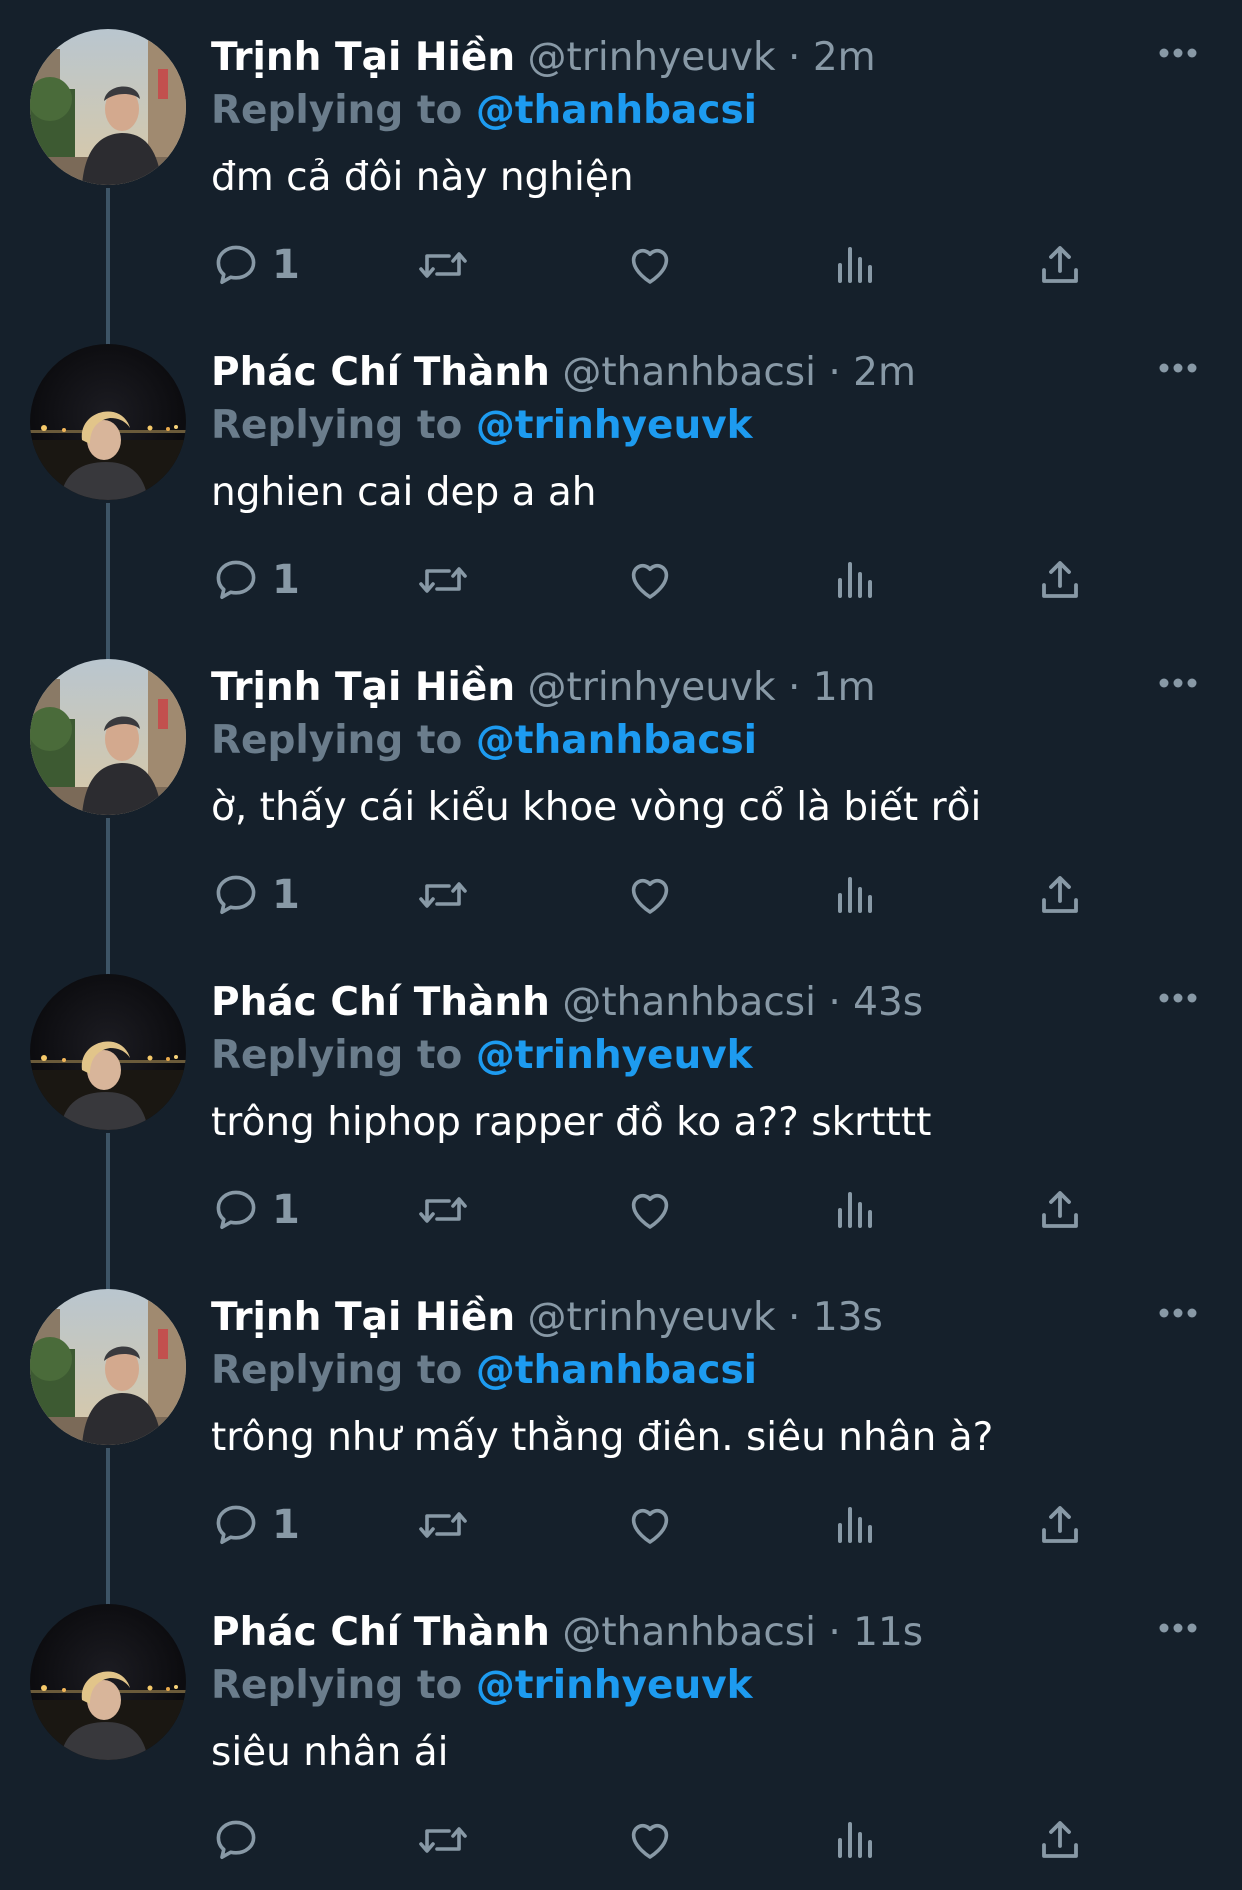 The image size is (1242, 1890). What do you see at coordinates (844, 687) in the screenshot?
I see `timestamp: 1m` at bounding box center [844, 687].